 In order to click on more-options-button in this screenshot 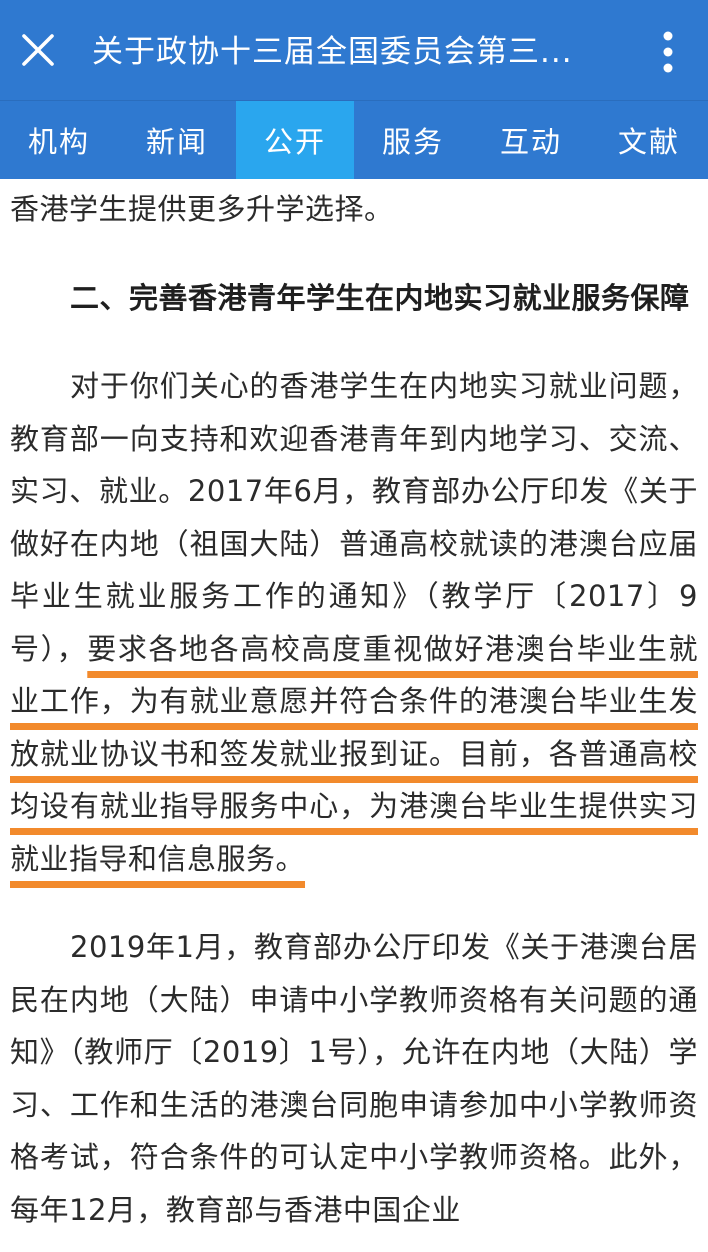, I will do `click(668, 52)`.